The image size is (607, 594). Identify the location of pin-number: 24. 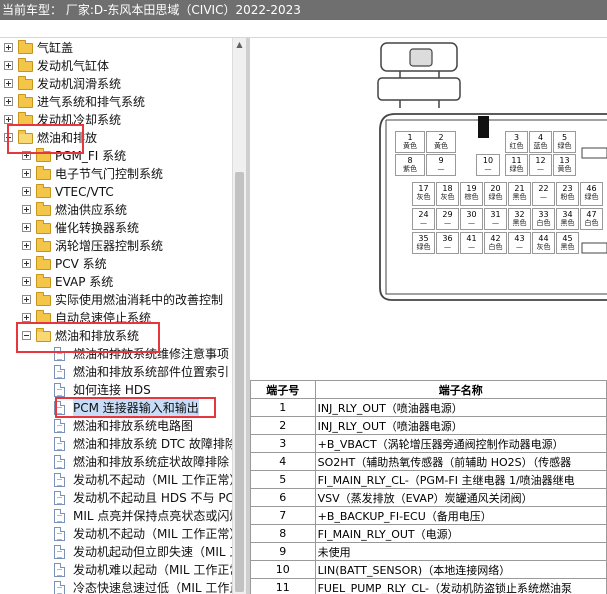
(423, 214).